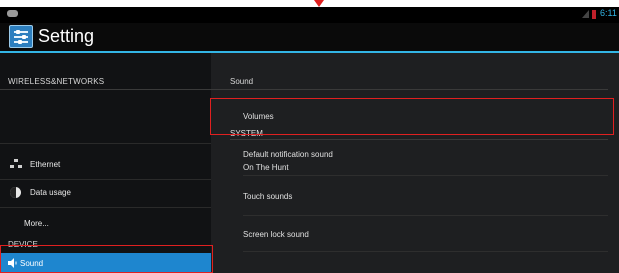  What do you see at coordinates (15, 192) in the screenshot?
I see `data-usage-icon` at bounding box center [15, 192].